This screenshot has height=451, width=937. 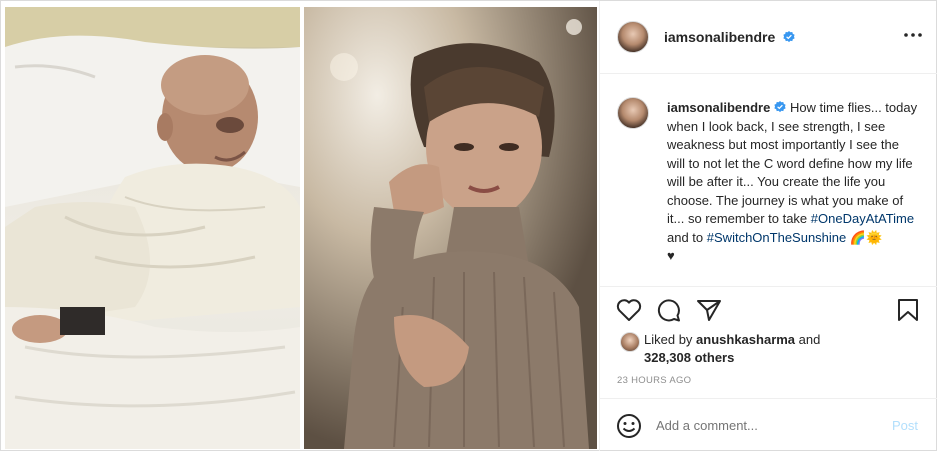 I want to click on like-heart-icon, so click(x=629, y=310).